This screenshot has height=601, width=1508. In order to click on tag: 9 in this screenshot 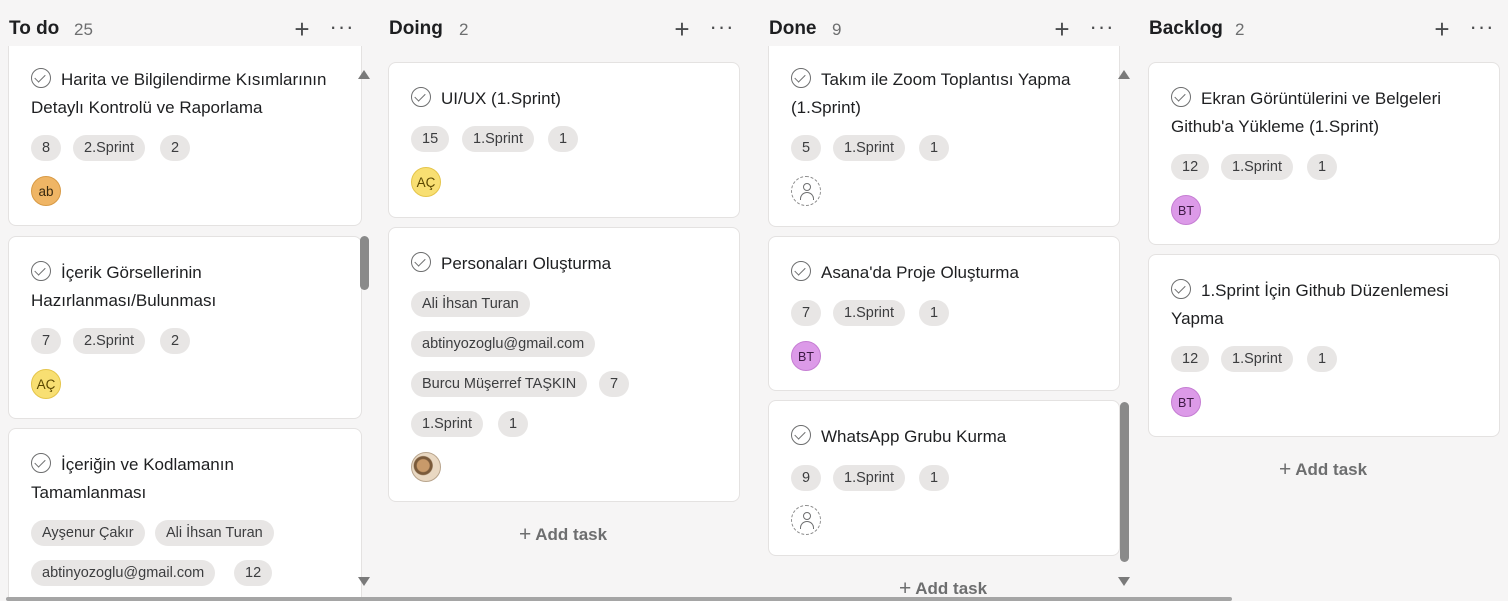, I will do `click(806, 478)`.